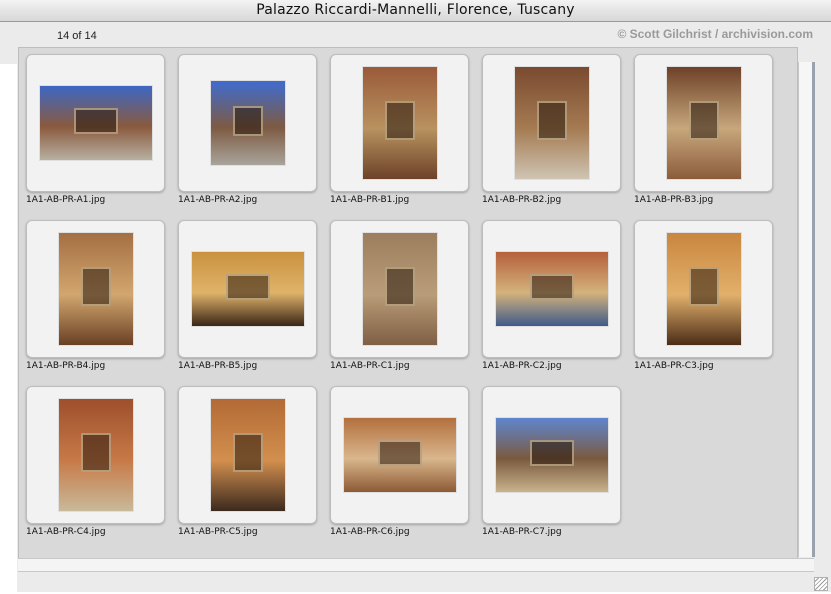  Describe the element at coordinates (370, 532) in the screenshot. I see `thumbnail-filename: 1A1-AB-PR-C6.jpg` at that location.